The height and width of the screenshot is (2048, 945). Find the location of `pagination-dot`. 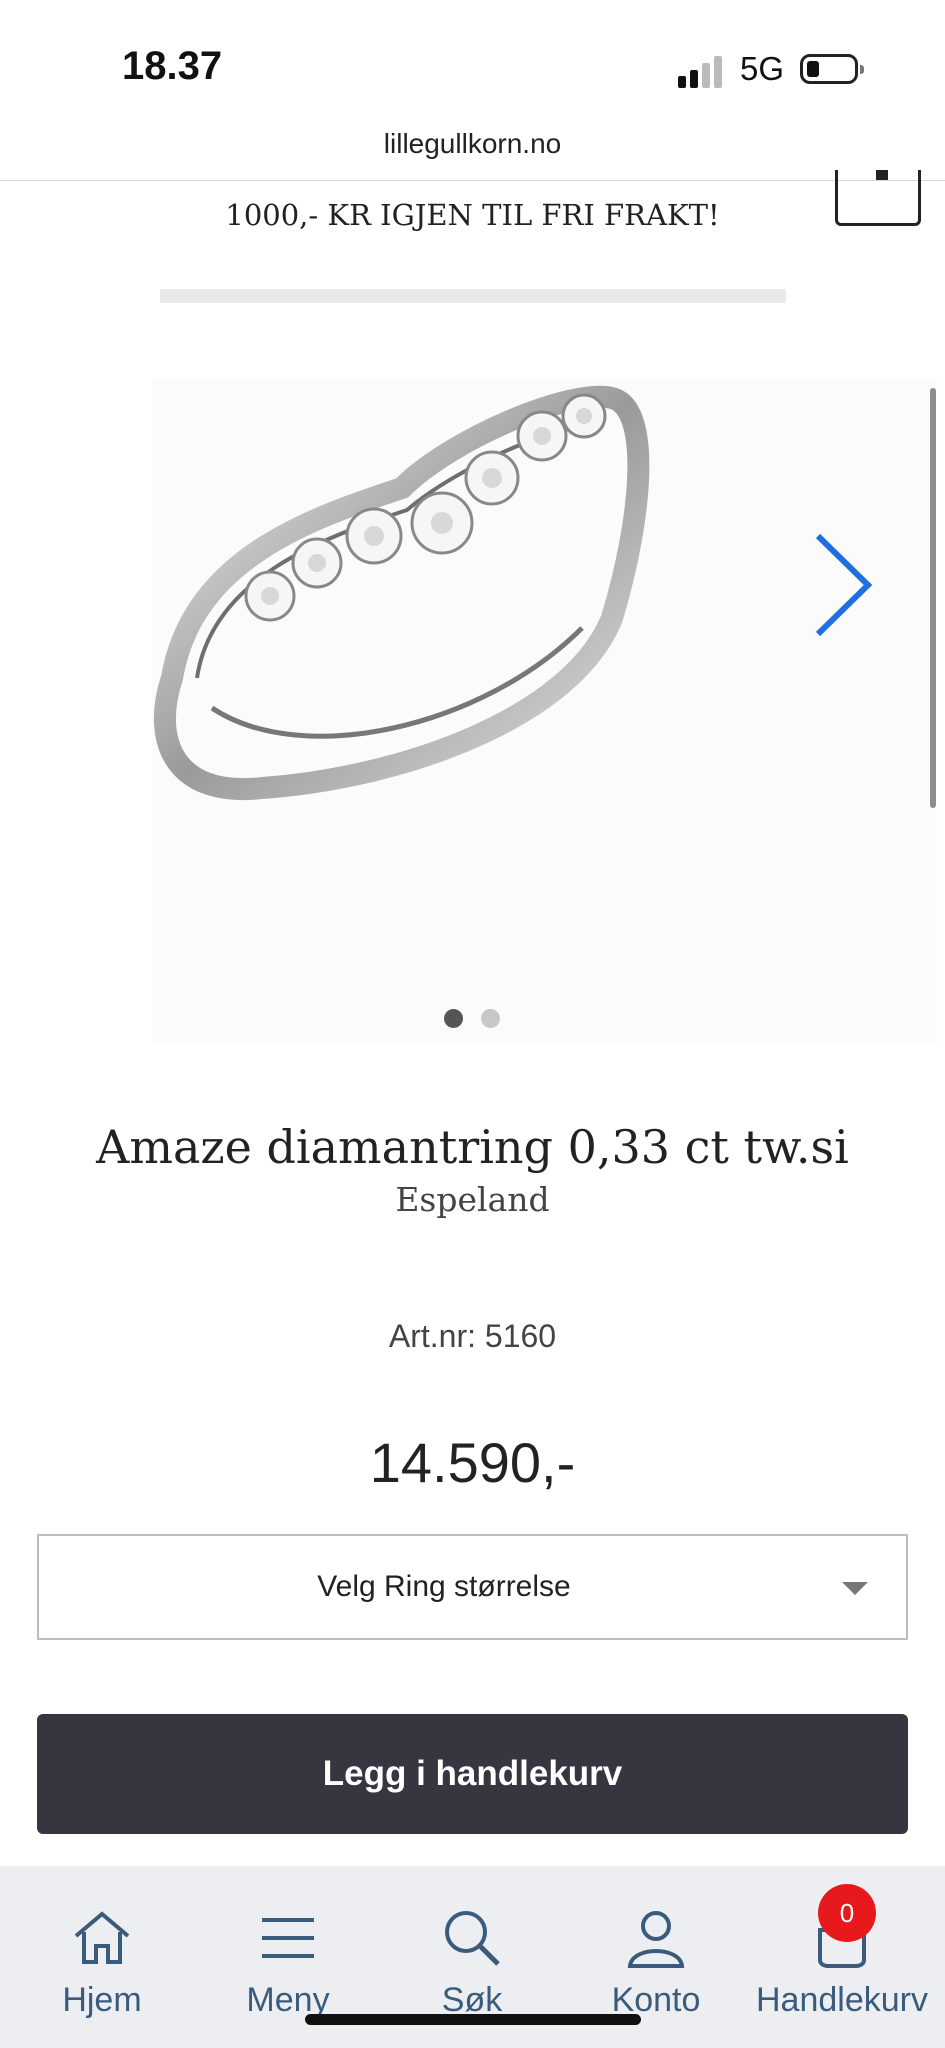

pagination-dot is located at coordinates (490, 1018).